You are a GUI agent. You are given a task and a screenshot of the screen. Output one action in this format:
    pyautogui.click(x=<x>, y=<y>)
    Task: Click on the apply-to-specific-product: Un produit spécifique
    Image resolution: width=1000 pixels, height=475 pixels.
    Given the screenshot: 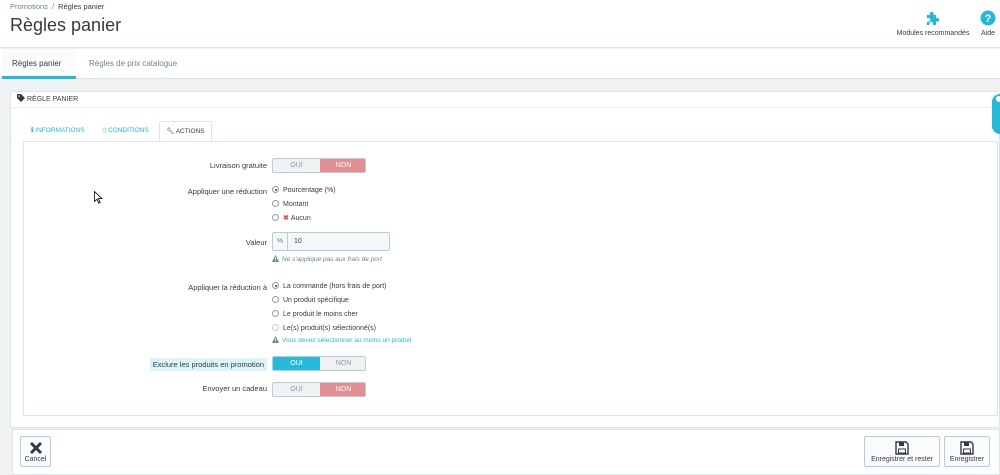 What is the action you would take?
    pyautogui.click(x=310, y=302)
    